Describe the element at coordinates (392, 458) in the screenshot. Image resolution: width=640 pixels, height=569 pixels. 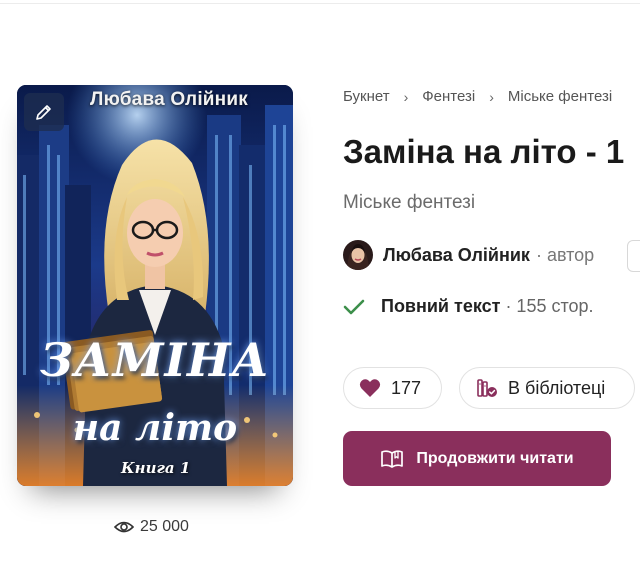
I see `open-book-icon` at that location.